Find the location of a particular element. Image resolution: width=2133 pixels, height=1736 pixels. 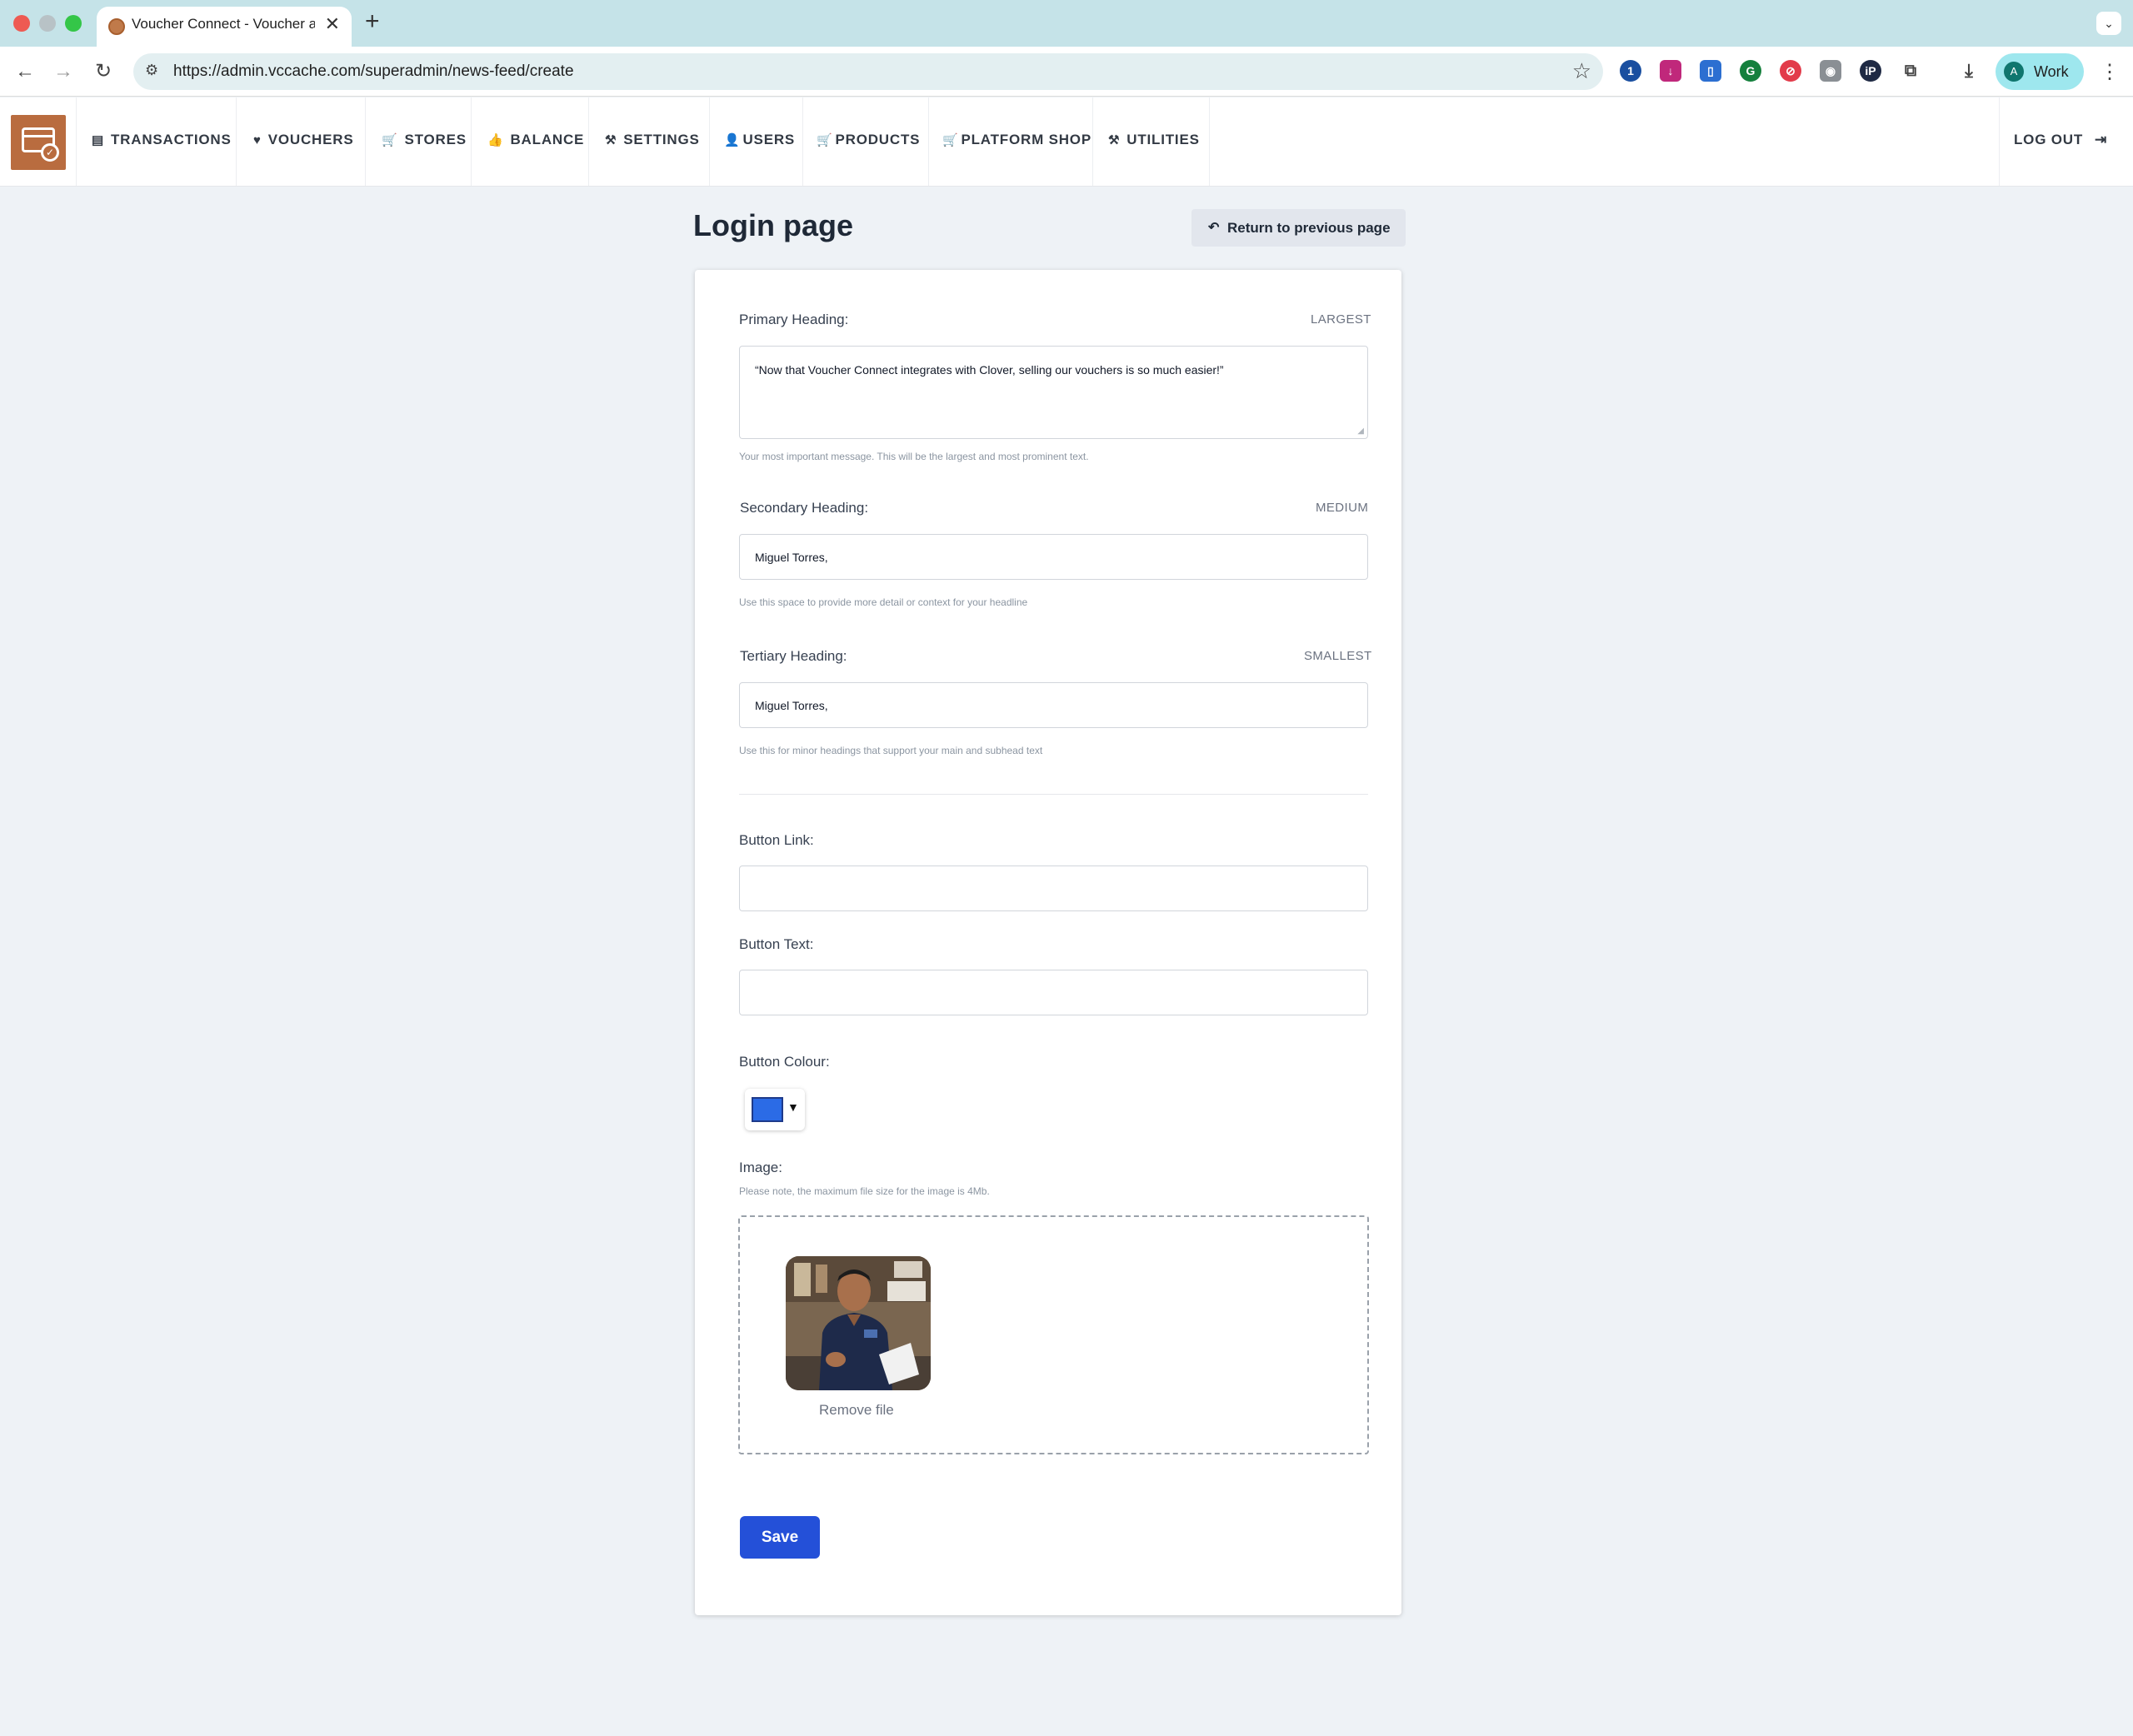

image-label: Image: is located at coordinates (761, 1167).